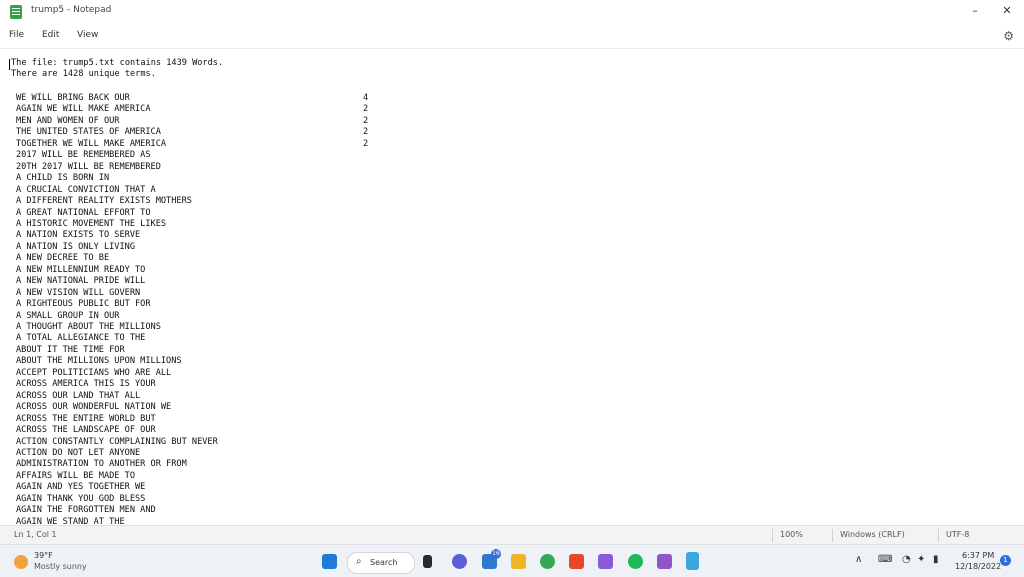 This screenshot has width=1024, height=577. What do you see at coordinates (512, 12) in the screenshot?
I see `title-bar: trump5 - Notepad – ✕` at bounding box center [512, 12].